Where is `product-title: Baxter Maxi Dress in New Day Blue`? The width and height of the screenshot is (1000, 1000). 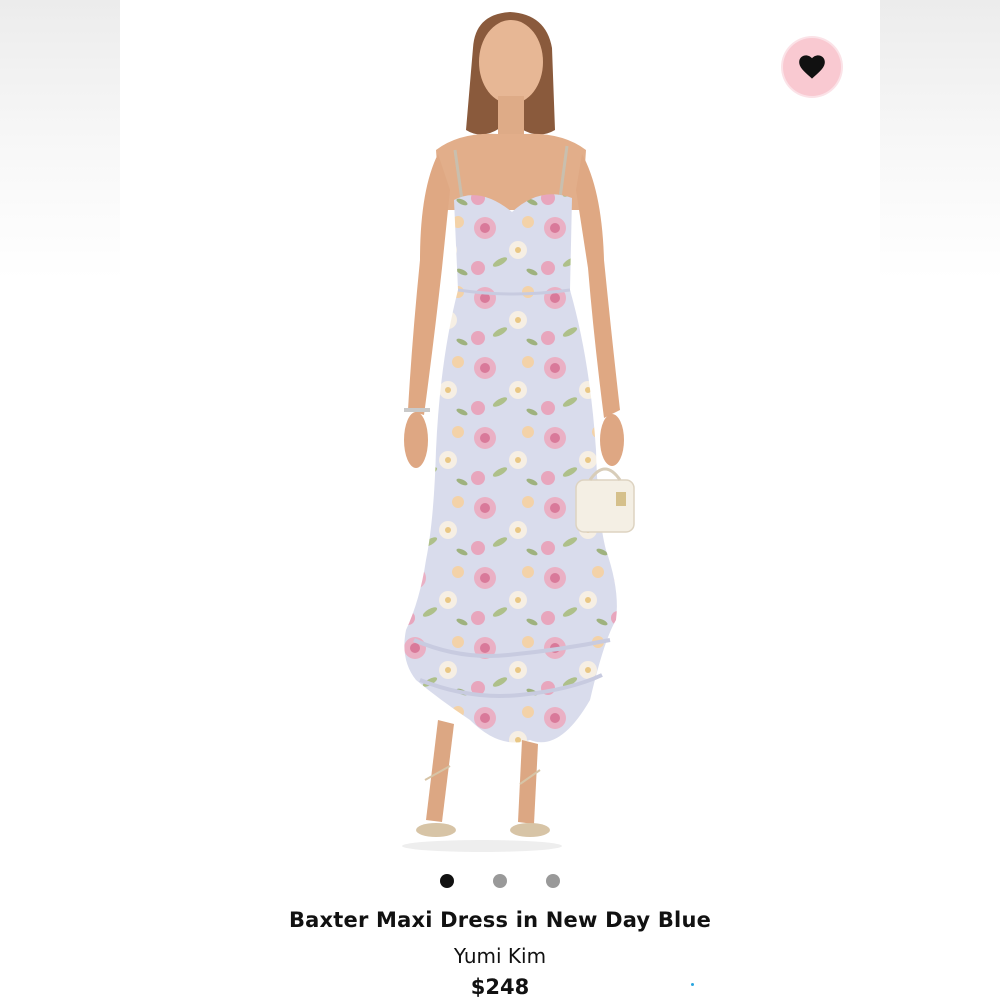 product-title: Baxter Maxi Dress in New Day Blue is located at coordinates (500, 920).